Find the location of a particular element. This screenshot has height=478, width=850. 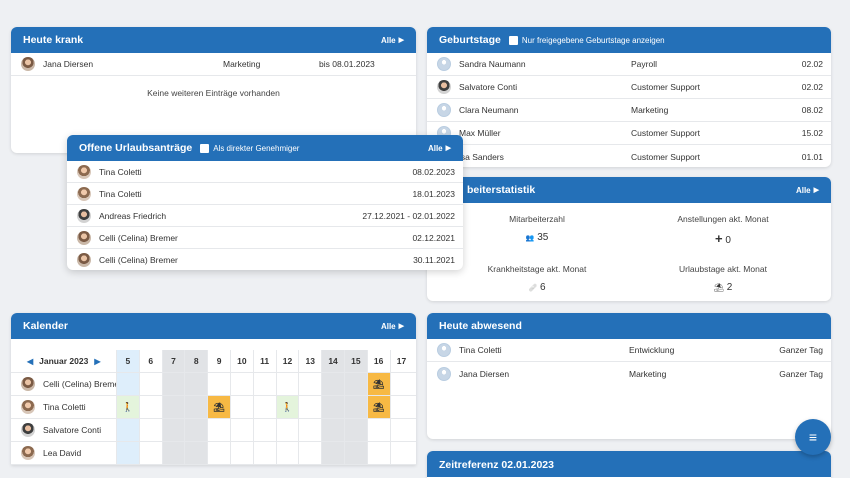

birthday-date: 15.02 is located at coordinates (812, 133).